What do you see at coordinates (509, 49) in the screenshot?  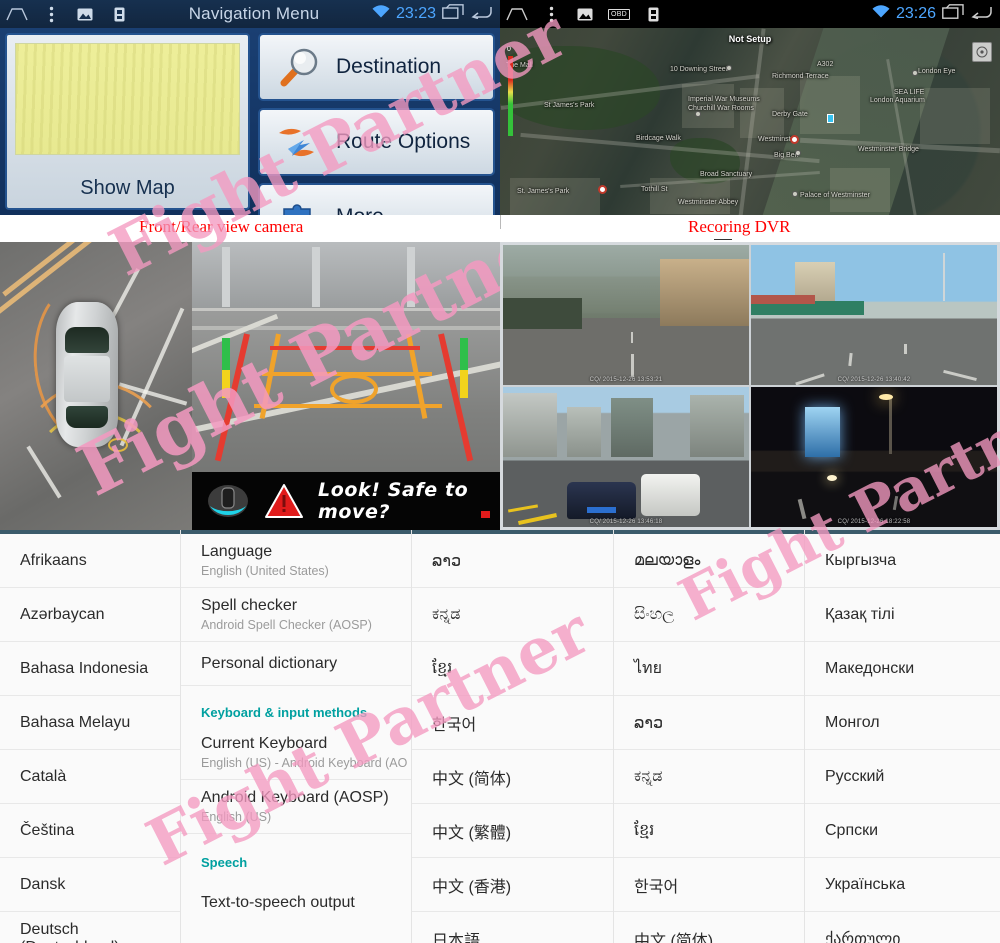 I see `gps-scale-label: 0` at bounding box center [509, 49].